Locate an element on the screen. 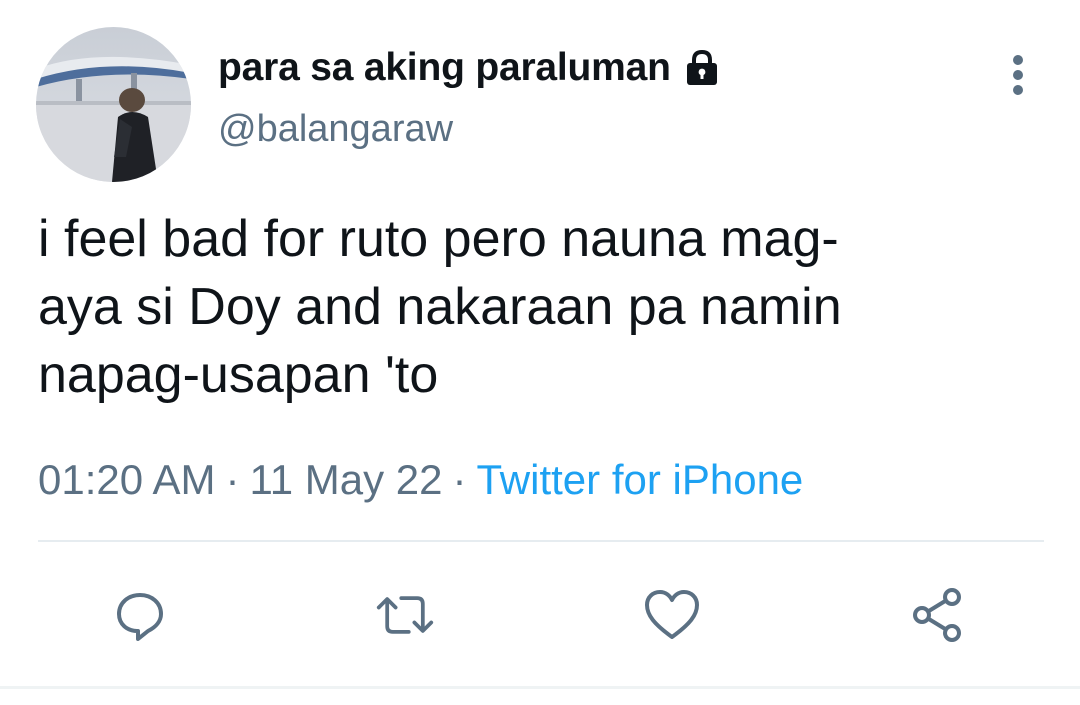 Image resolution: width=1080 pixels, height=705 pixels. retweet-button is located at coordinates (405, 615).